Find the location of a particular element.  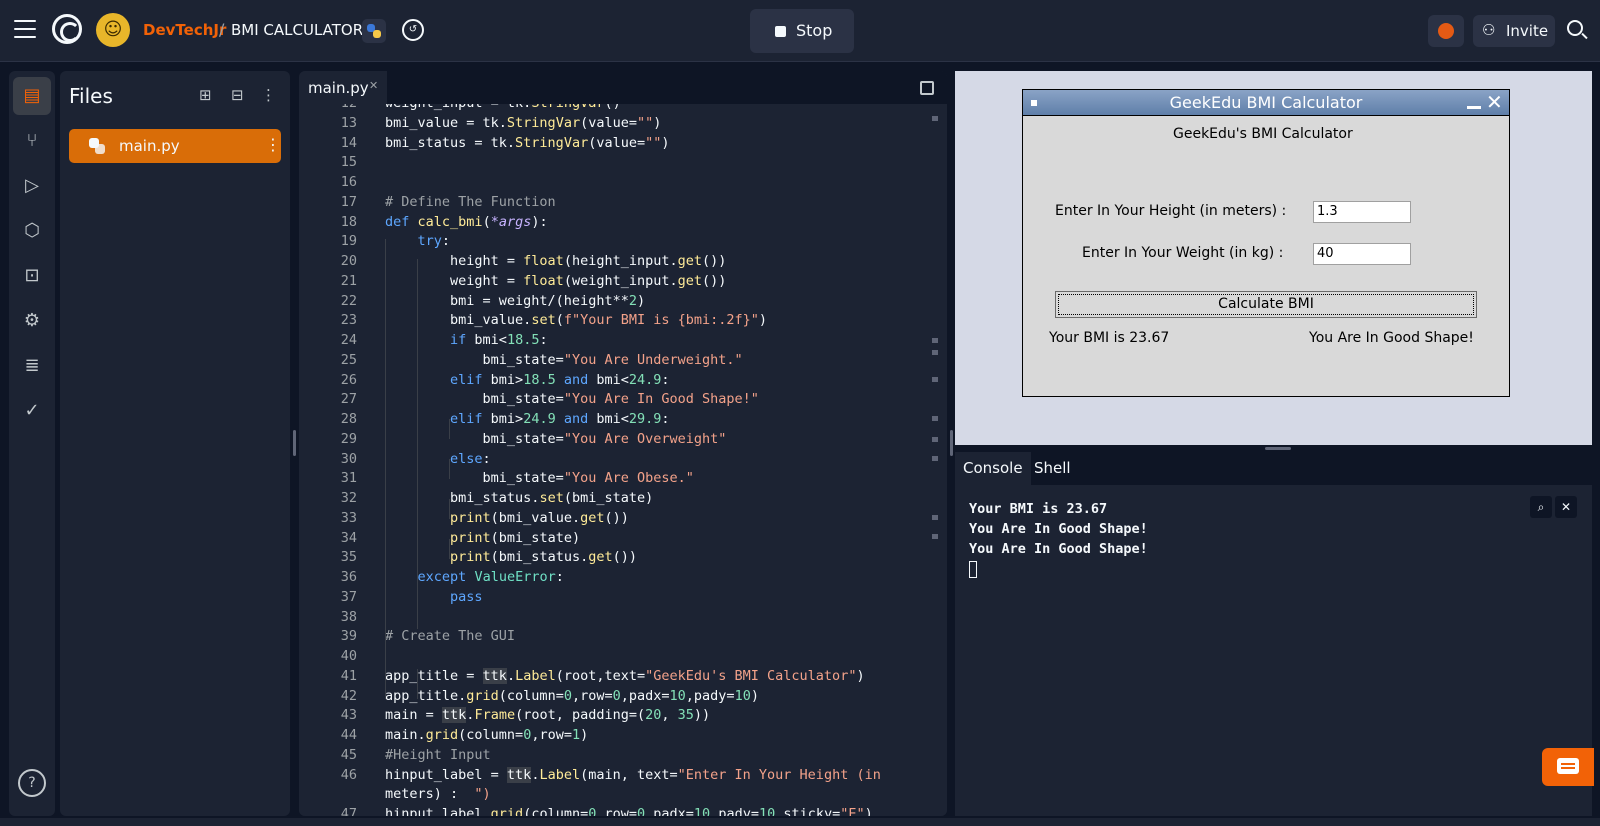

git-icon: ⑂ is located at coordinates (32, 141).